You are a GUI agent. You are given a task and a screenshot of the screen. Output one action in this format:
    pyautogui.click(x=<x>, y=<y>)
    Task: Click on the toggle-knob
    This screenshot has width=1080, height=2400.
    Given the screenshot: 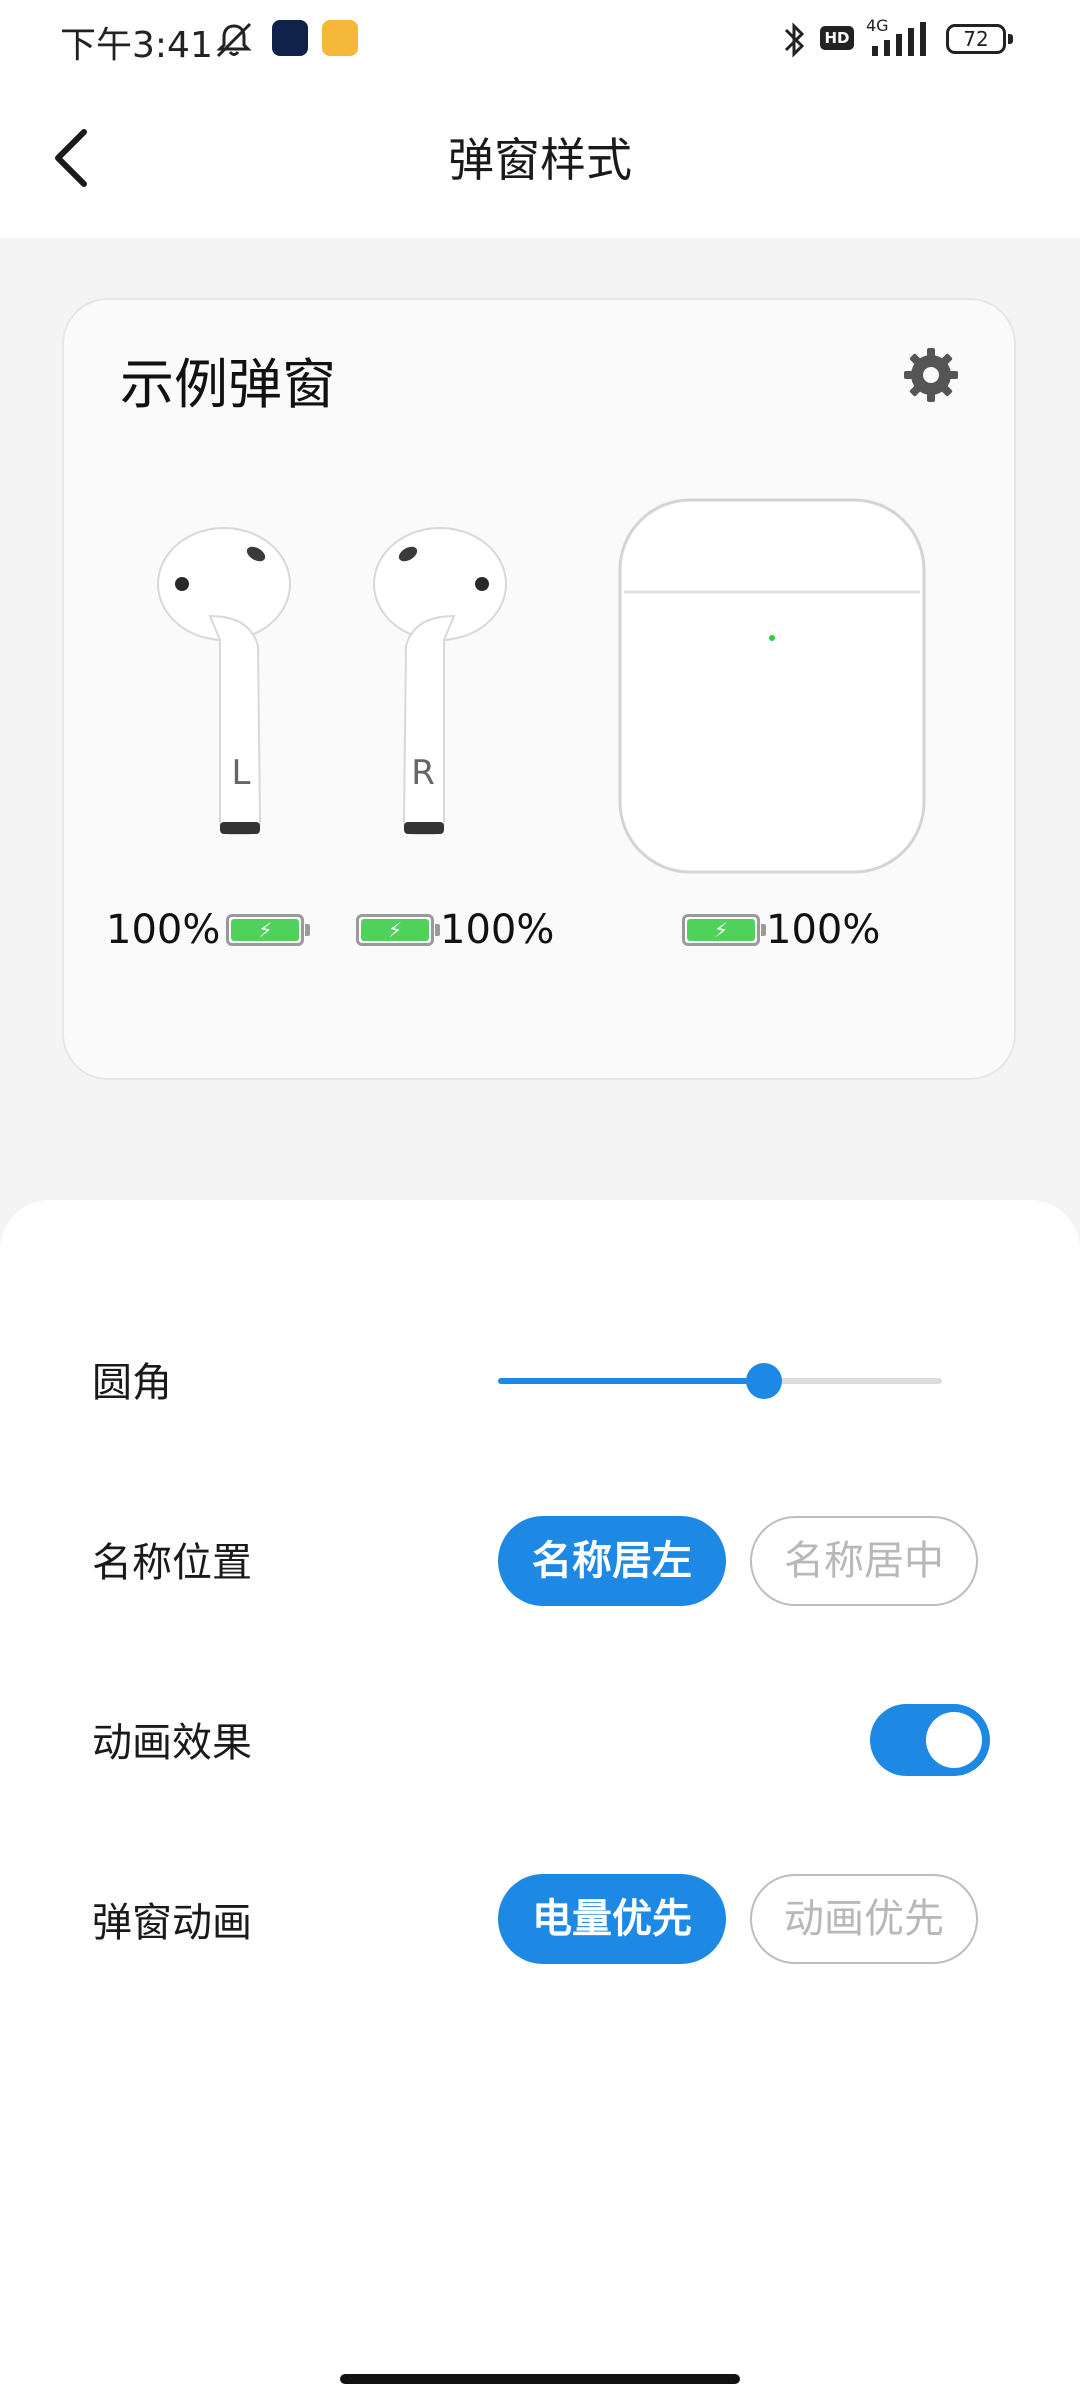 What is the action you would take?
    pyautogui.click(x=954, y=1740)
    